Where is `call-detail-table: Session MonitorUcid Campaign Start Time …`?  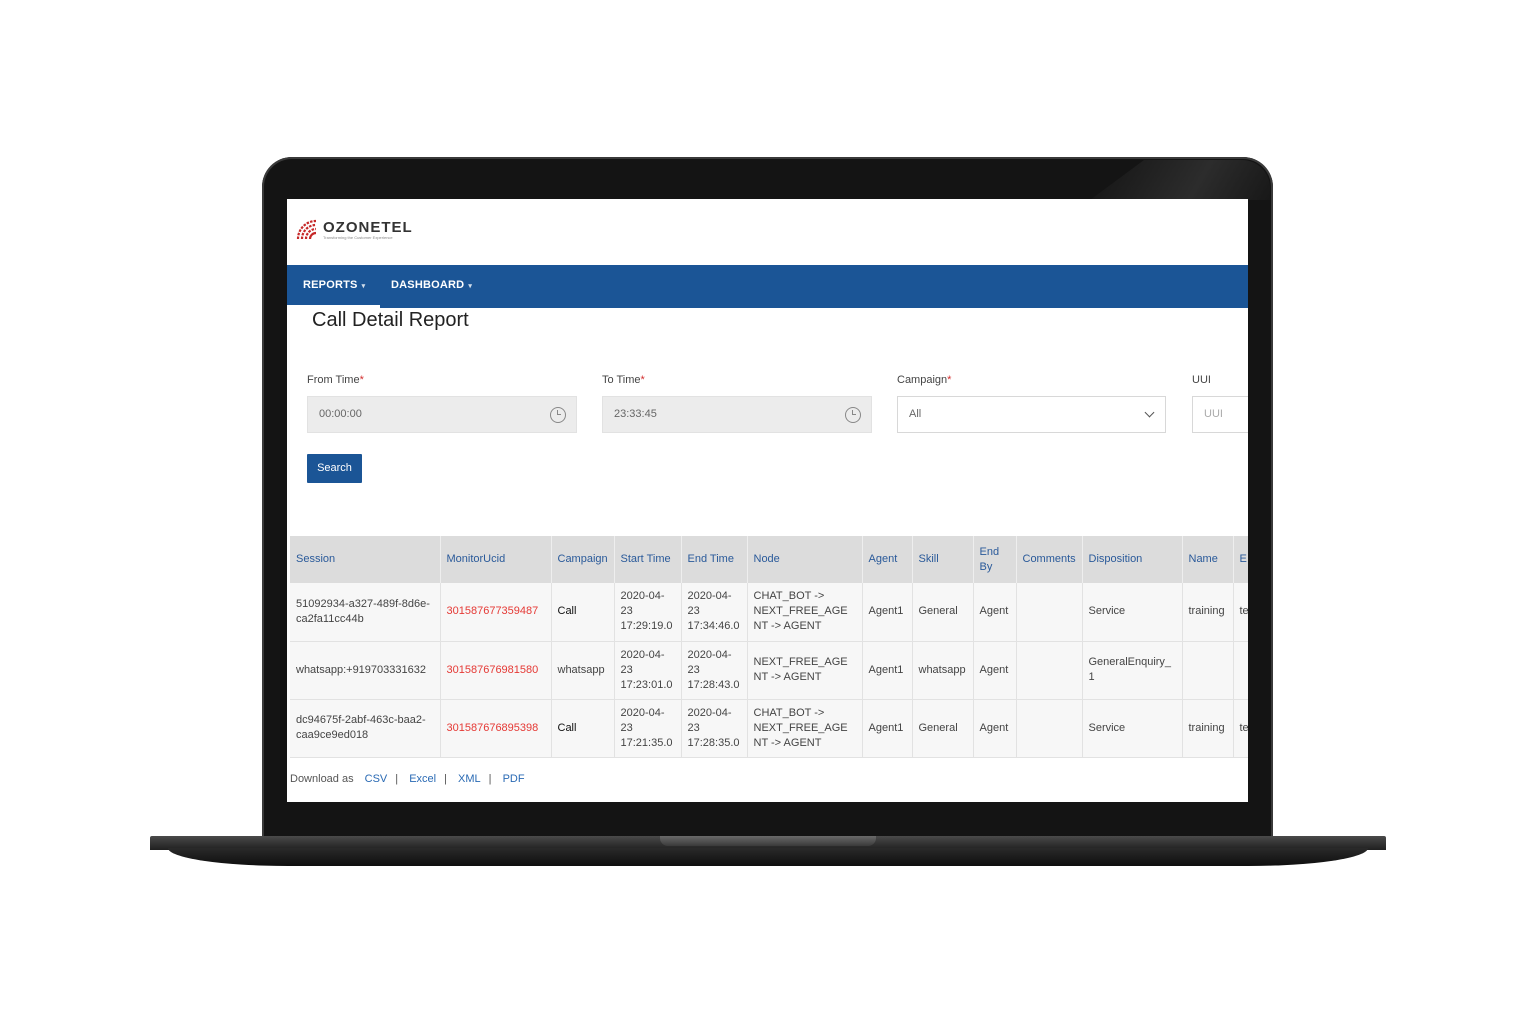 call-detail-table: Session MonitorUcid Campaign Start Time … is located at coordinates (769, 647).